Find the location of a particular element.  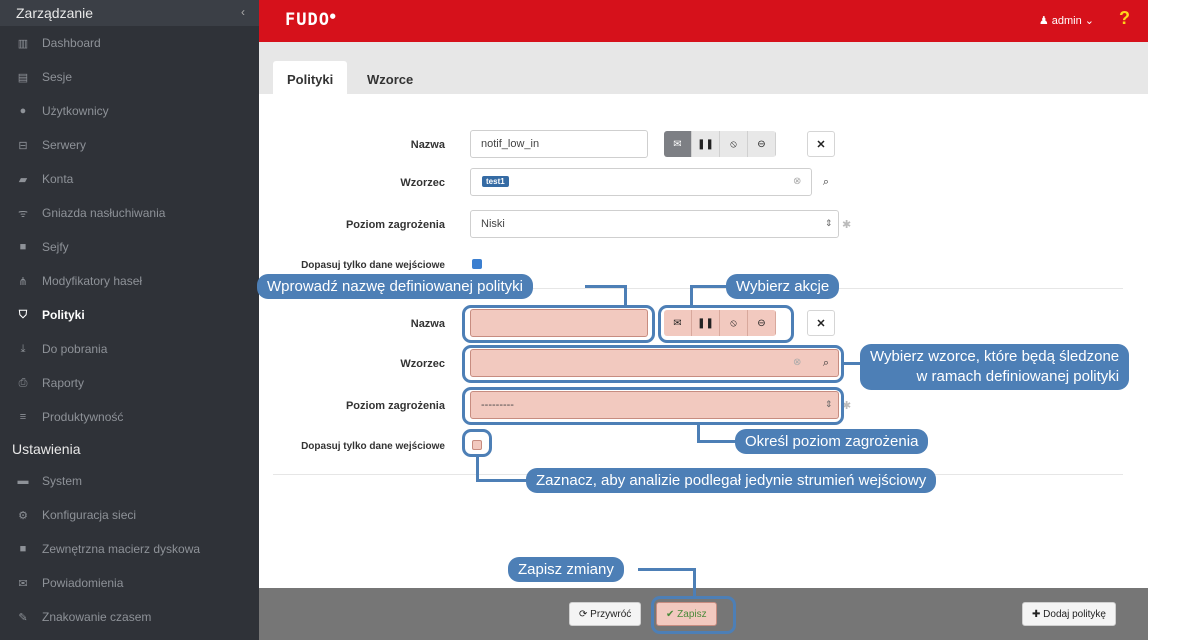

rss-icon: ᯤ is located at coordinates (23, 213).